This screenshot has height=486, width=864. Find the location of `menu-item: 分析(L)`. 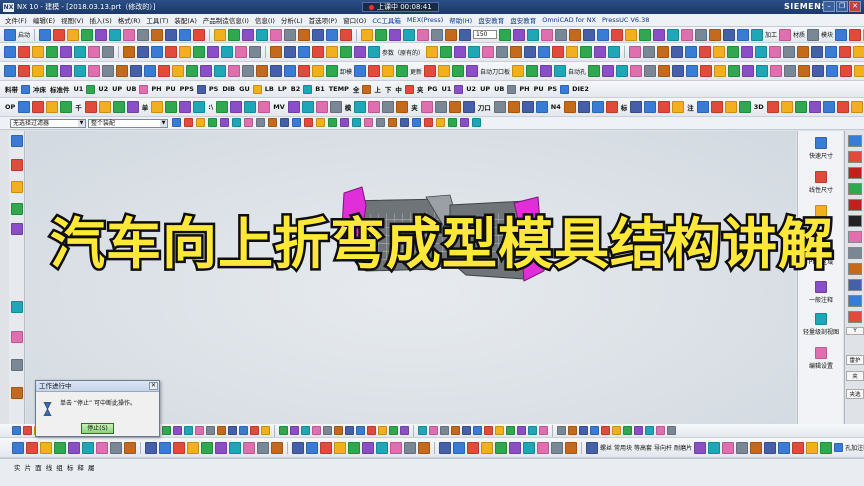

menu-item: 分析(L) is located at coordinates (292, 20).